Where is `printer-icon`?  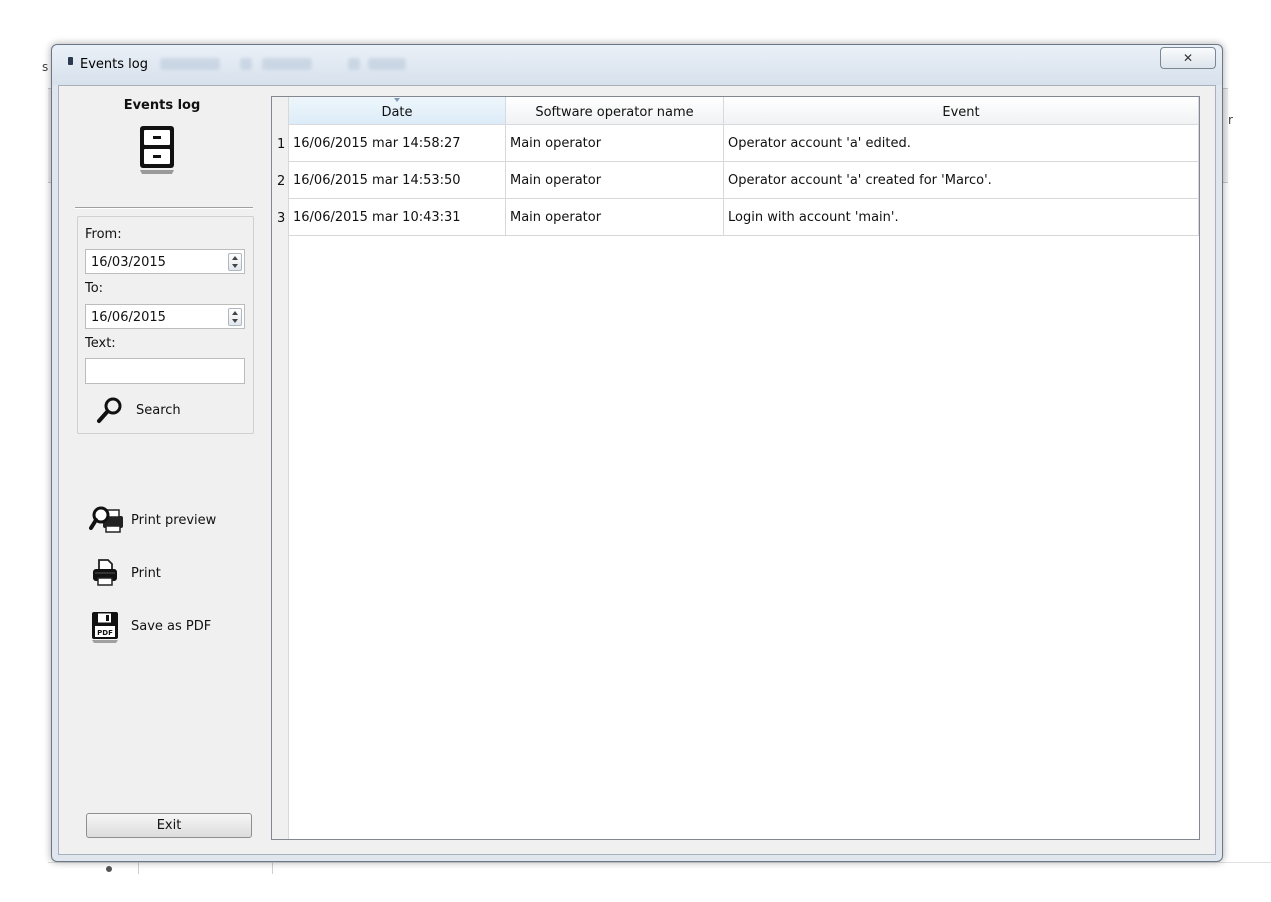 printer-icon is located at coordinates (105, 572).